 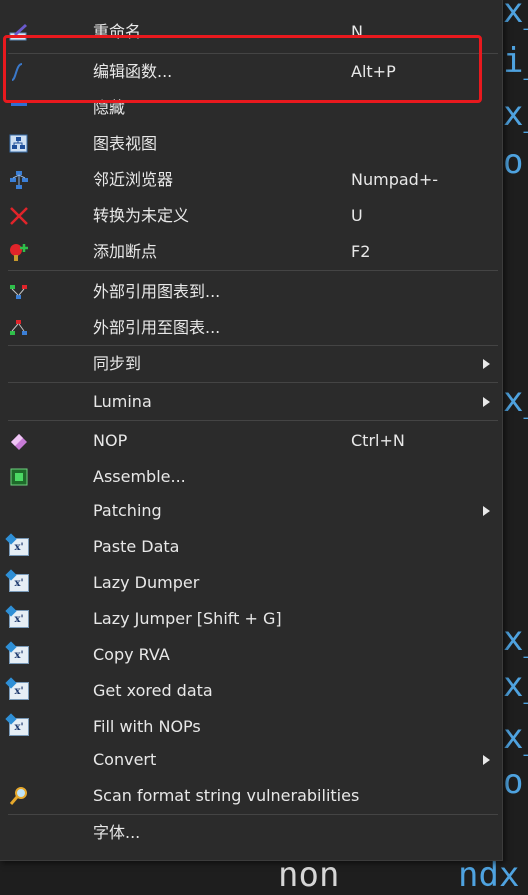 I want to click on xrefs-to-graph-icon, so click(x=19, y=292).